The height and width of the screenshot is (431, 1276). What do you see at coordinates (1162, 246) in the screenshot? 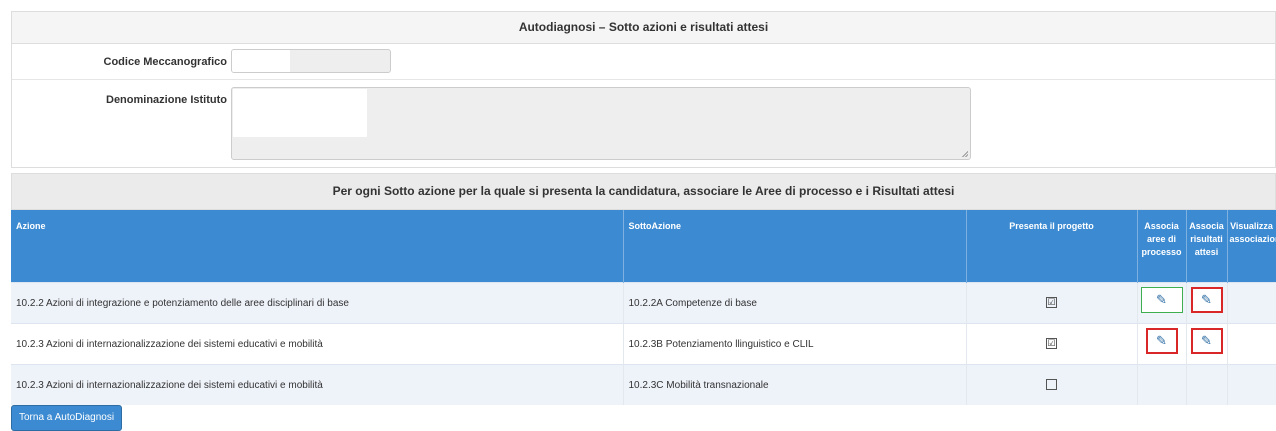
I see `col-associa-aree: Associa aree di processo` at bounding box center [1162, 246].